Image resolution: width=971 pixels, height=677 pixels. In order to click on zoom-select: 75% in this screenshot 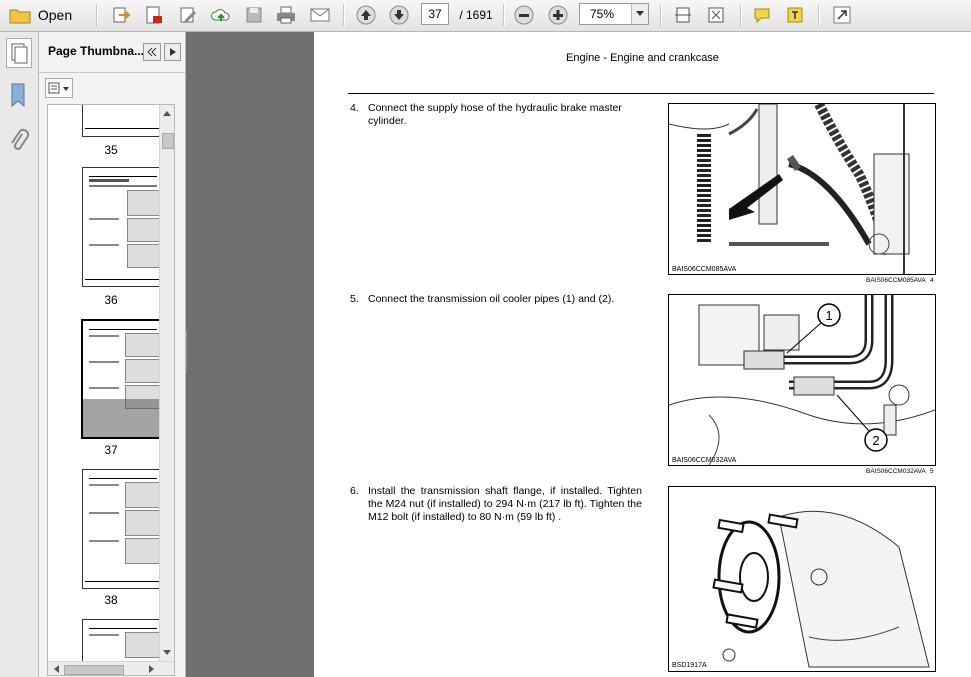, I will do `click(614, 14)`.